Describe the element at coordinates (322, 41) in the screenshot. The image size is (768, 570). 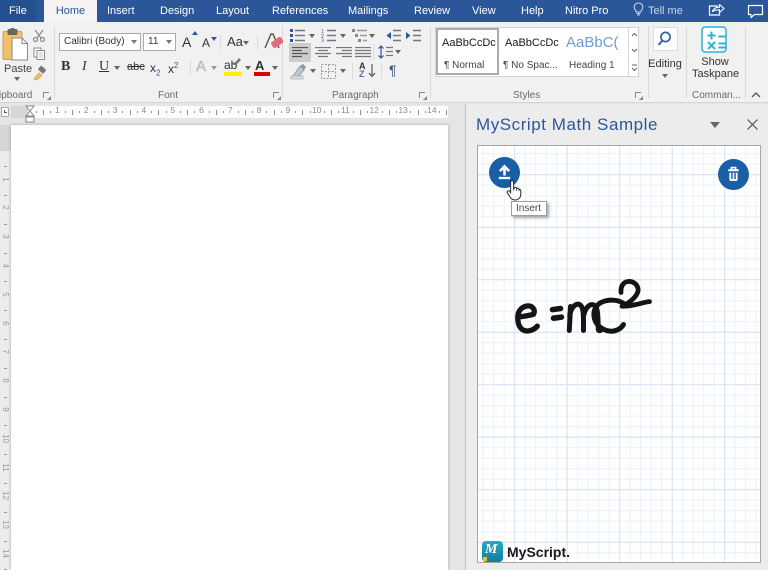
I see `svg-text: 3` at that location.